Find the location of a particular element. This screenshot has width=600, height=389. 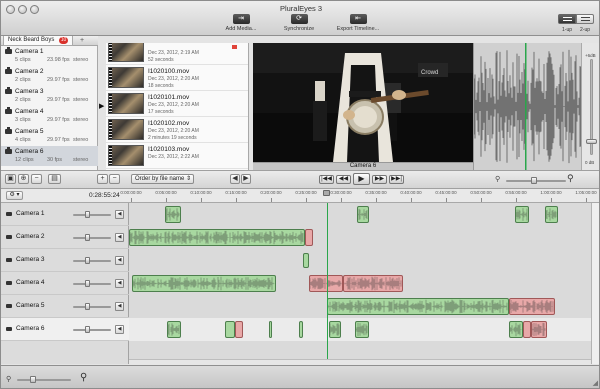

camera-list-item-selected: Camera 6 12 clips 30 fps stereo is located at coordinates (49, 156).